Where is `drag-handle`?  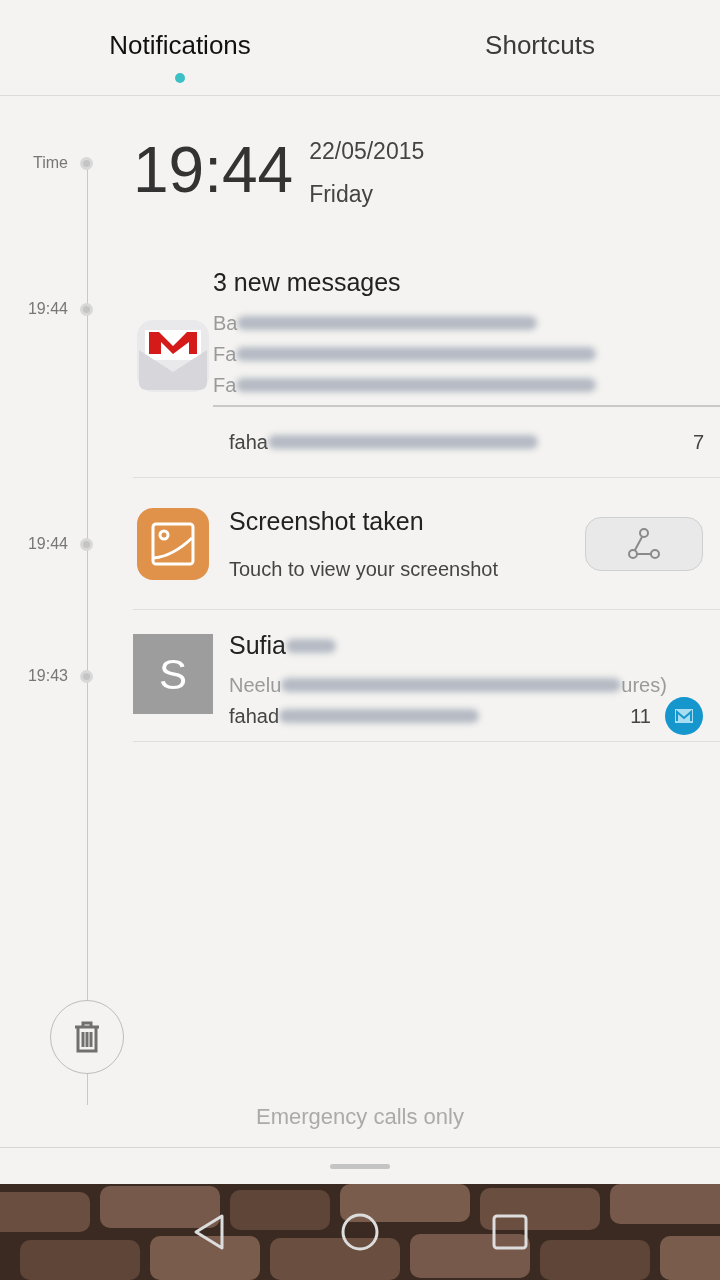 drag-handle is located at coordinates (360, 1166).